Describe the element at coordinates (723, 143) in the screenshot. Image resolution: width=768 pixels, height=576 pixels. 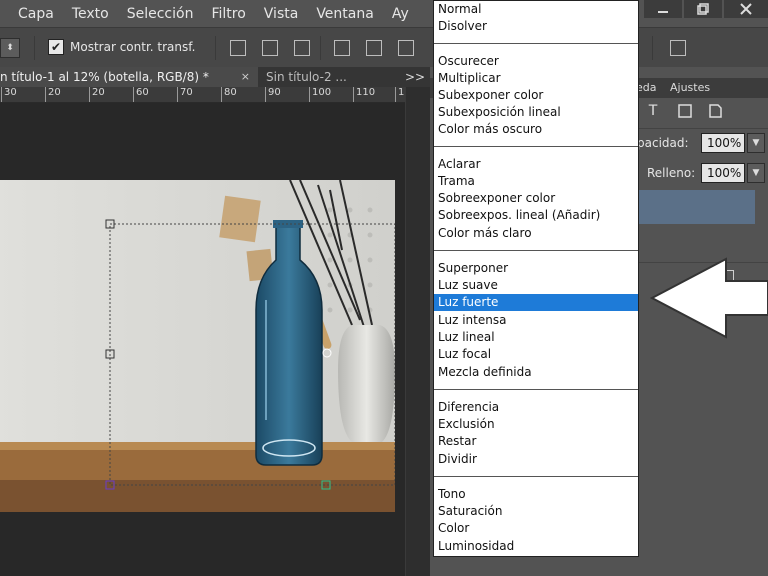
I see `opacity-input: 100%` at that location.